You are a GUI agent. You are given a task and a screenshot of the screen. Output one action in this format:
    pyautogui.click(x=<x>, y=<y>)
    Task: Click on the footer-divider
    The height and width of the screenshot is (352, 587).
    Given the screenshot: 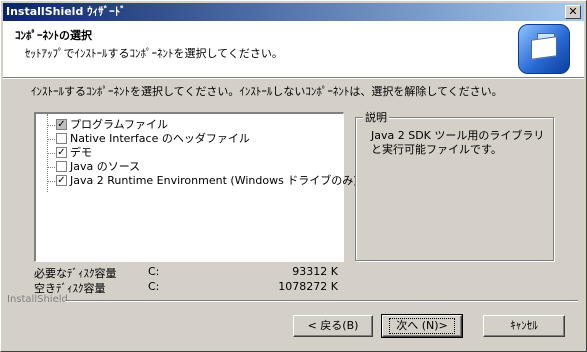 What is the action you would take?
    pyautogui.click(x=321, y=301)
    